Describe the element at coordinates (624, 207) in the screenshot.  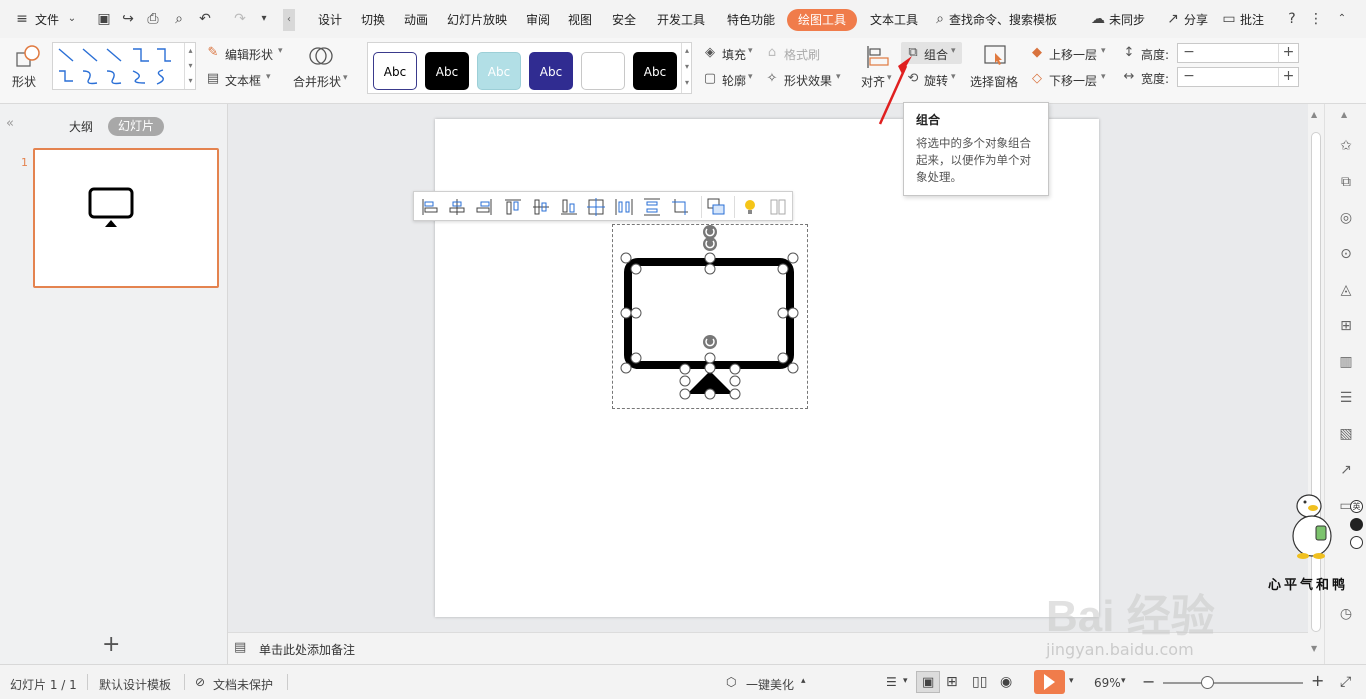
I see `distribute-horizontal-icon` at that location.